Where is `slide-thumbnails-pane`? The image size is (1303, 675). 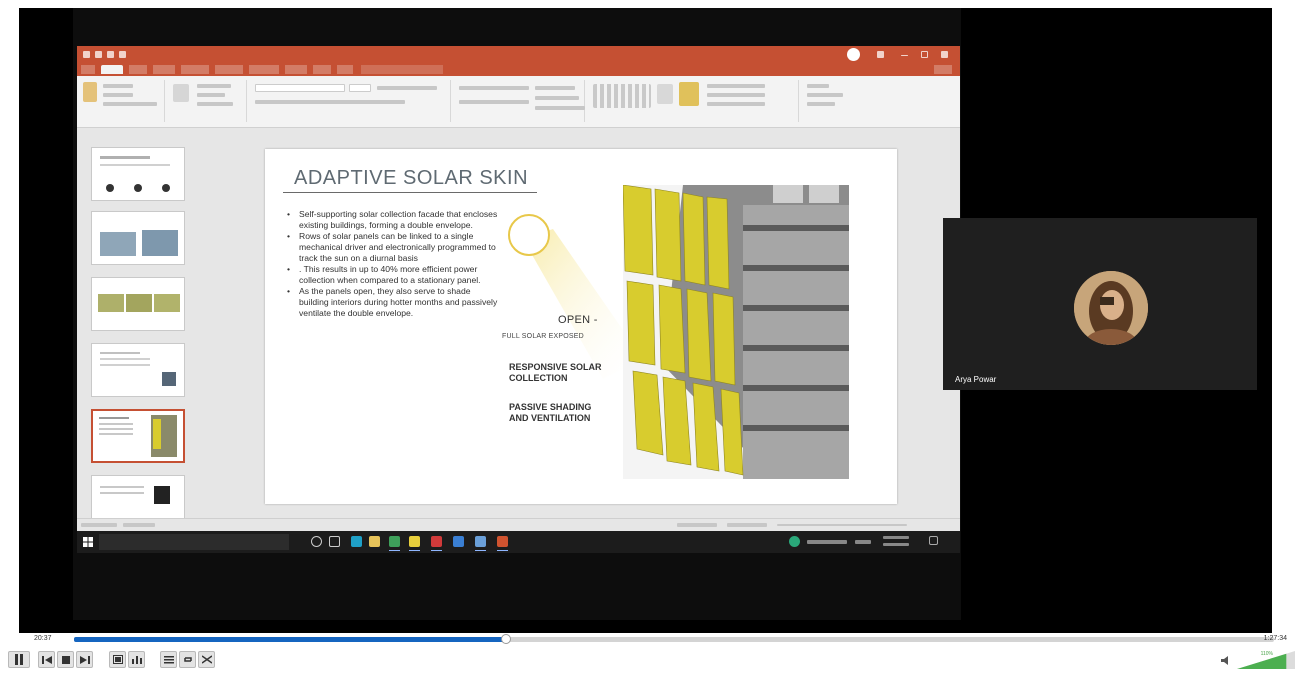 slide-thumbnails-pane is located at coordinates (135, 329).